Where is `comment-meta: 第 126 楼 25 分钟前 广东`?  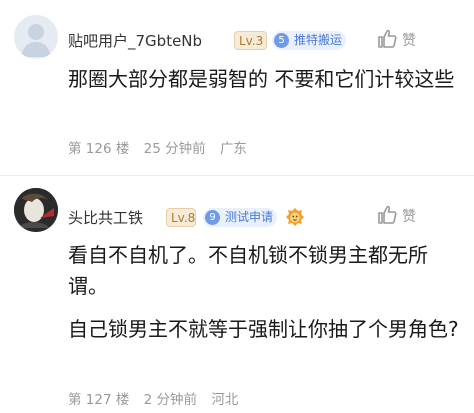 comment-meta: 第 126 楼 25 分钟前 广东 is located at coordinates (162, 147).